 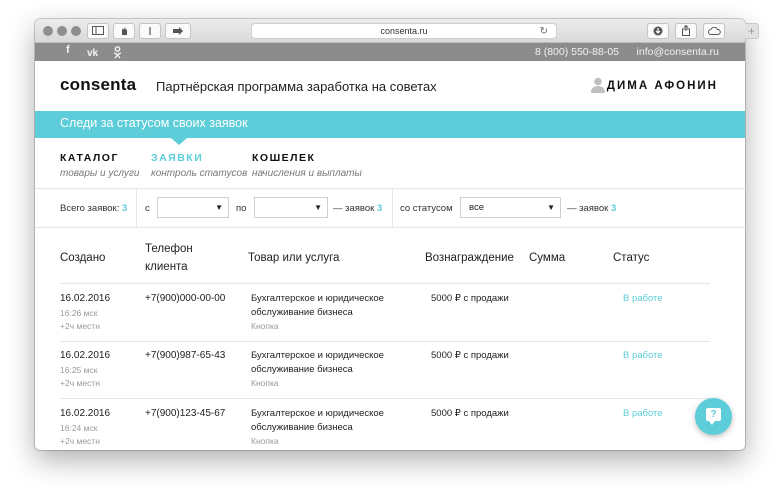 I want to click on sidebar-toggle-button, so click(x=98, y=31).